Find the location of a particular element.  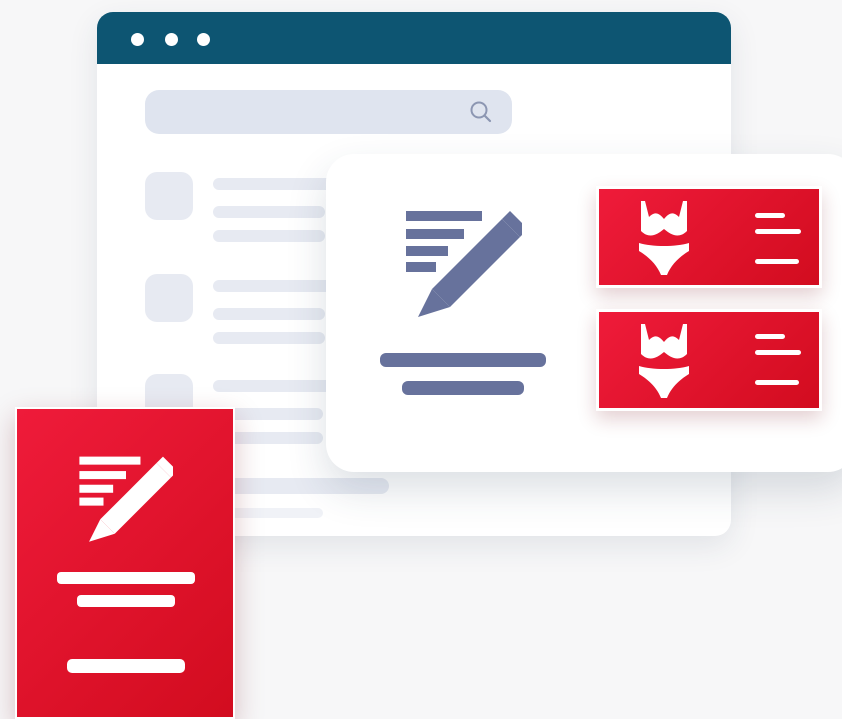

window-titlebar is located at coordinates (414, 38).